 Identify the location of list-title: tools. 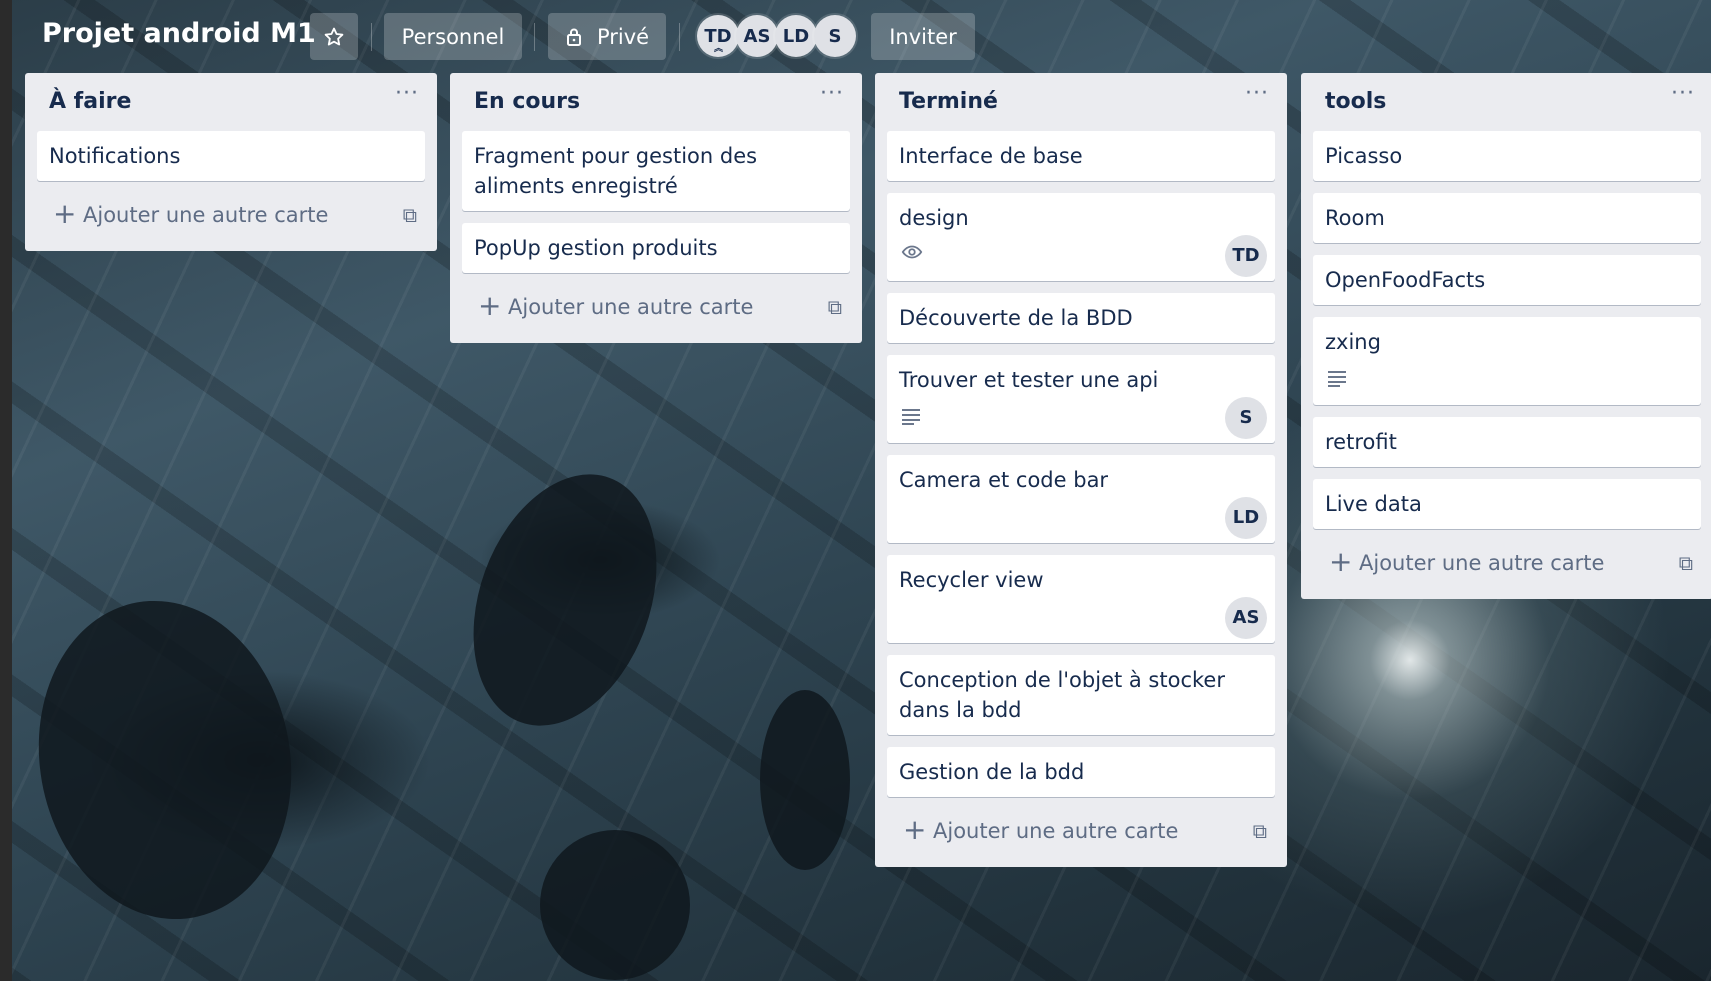
(1355, 101).